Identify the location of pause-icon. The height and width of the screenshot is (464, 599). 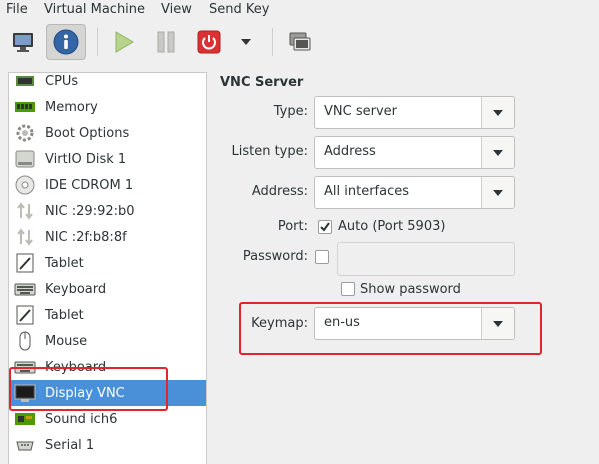
(166, 42).